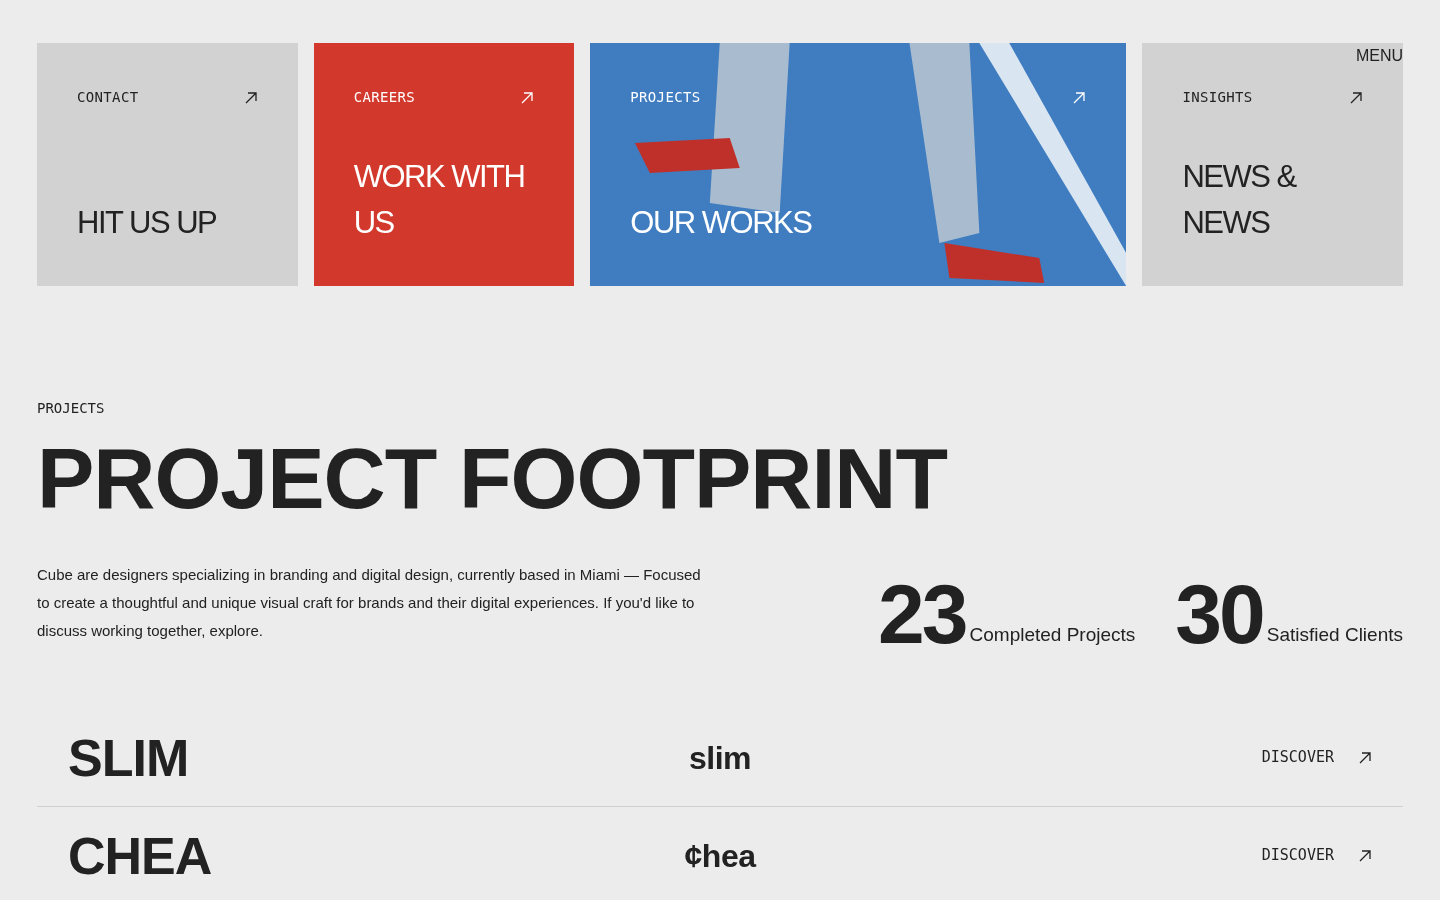 The height and width of the screenshot is (900, 1440). I want to click on section-title: PROJECT FOOTPRINT, so click(492, 478).